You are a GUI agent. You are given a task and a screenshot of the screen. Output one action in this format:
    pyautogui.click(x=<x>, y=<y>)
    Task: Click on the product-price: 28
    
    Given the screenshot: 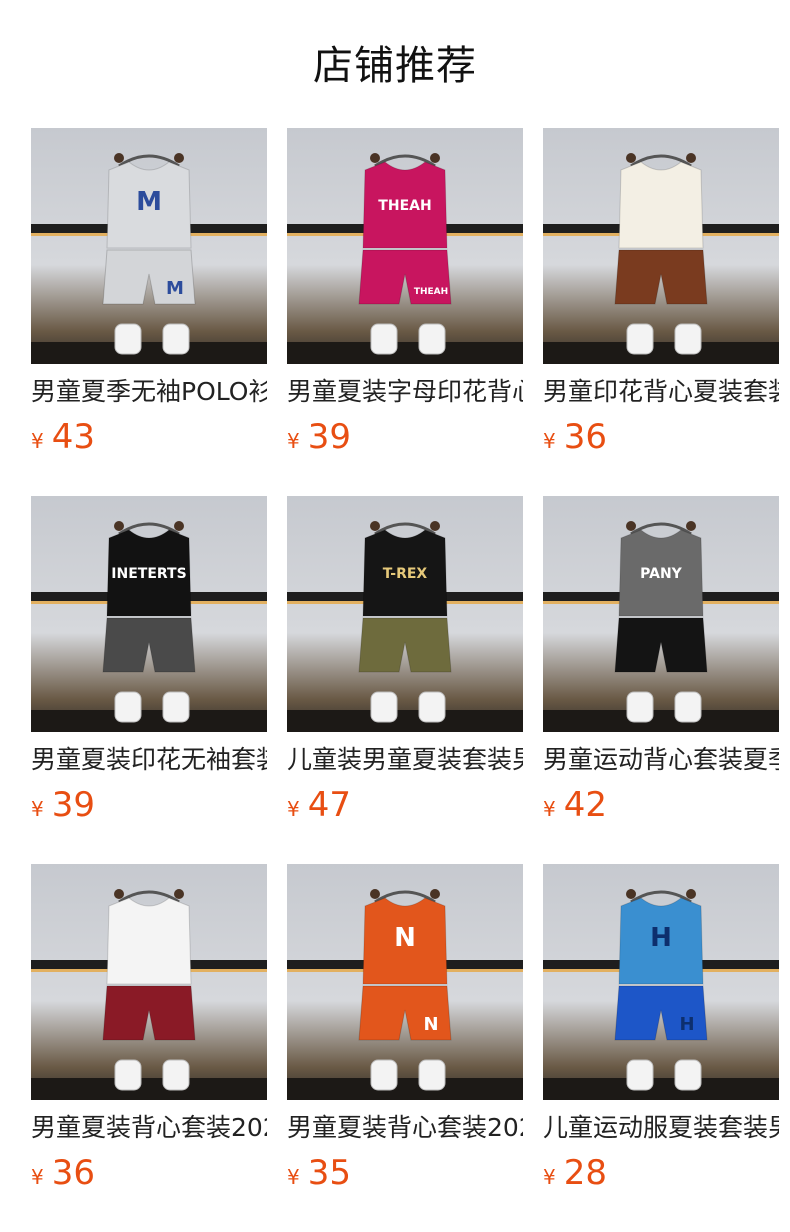 What is the action you would take?
    pyautogui.click(x=585, y=1173)
    